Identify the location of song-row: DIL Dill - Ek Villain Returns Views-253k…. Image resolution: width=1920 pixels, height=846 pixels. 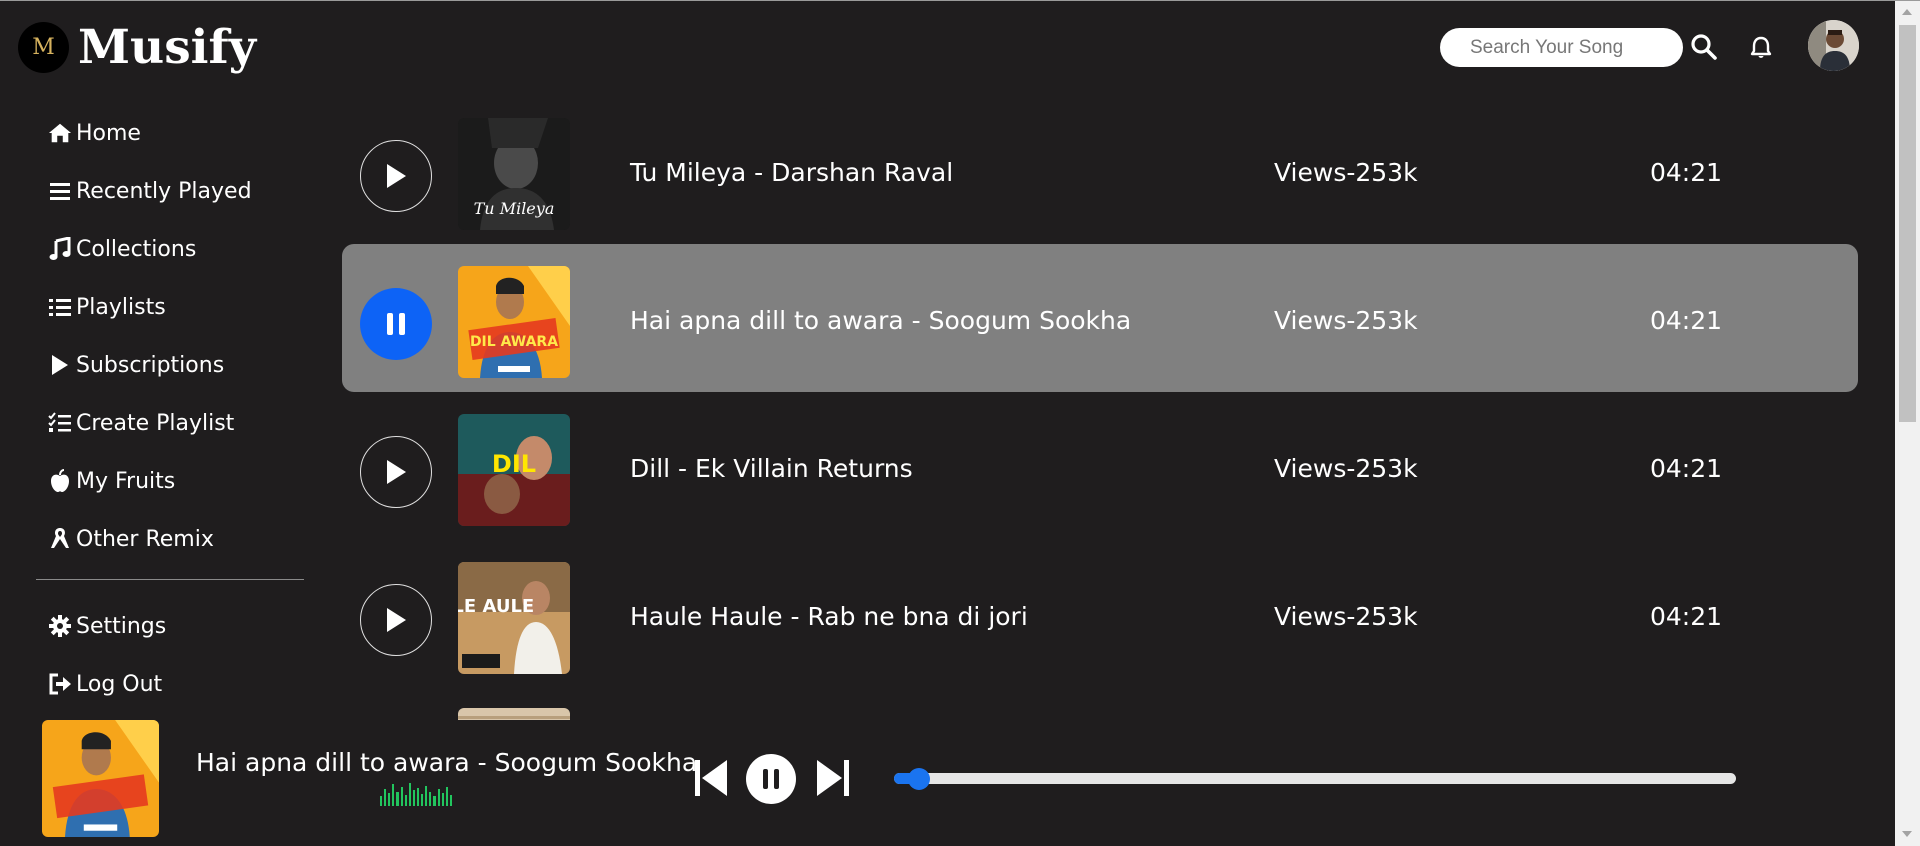
(1100, 466).